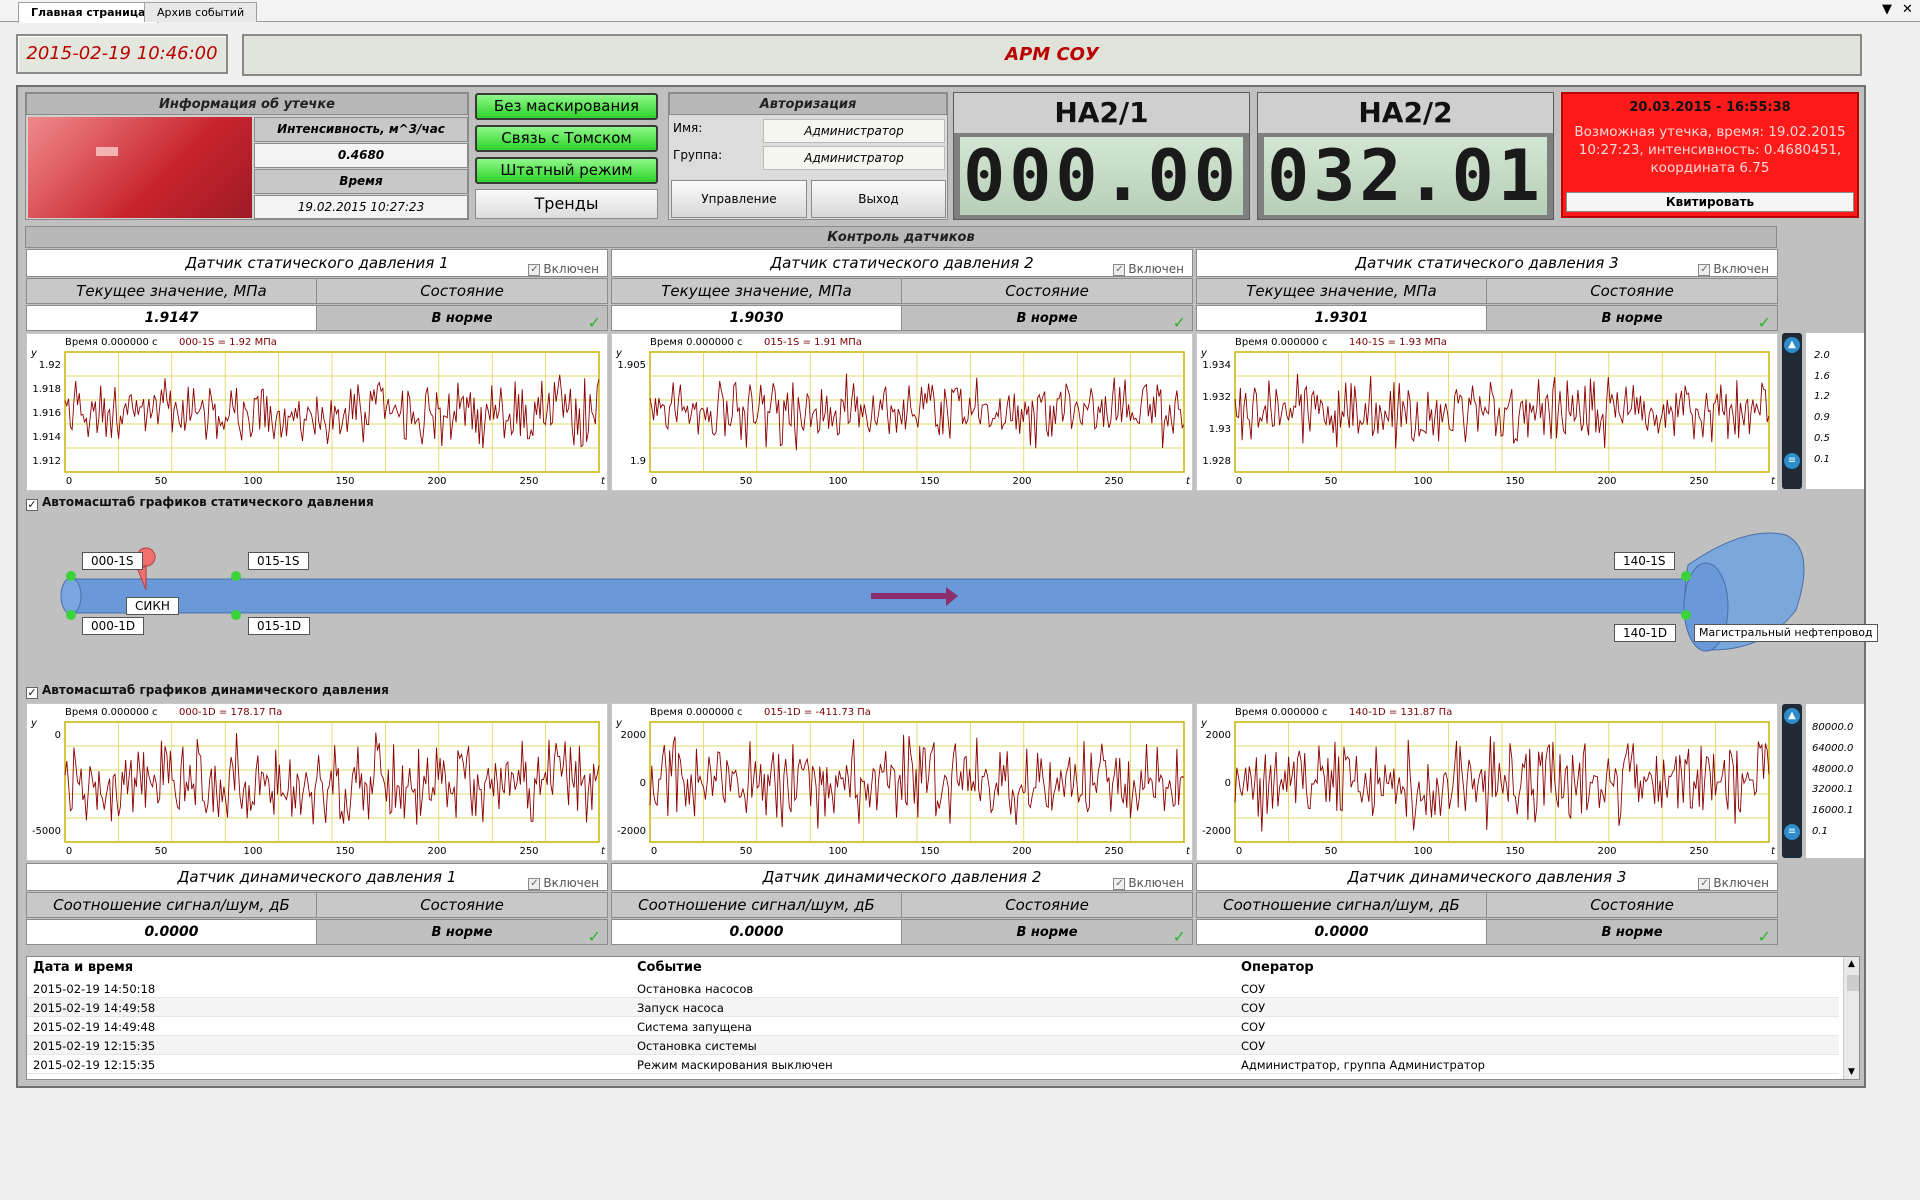 This screenshot has width=1920, height=1200. I want to click on table-row: 2015-02-19 14:50:18 Остановка насосов СОУ, so click(933, 988).